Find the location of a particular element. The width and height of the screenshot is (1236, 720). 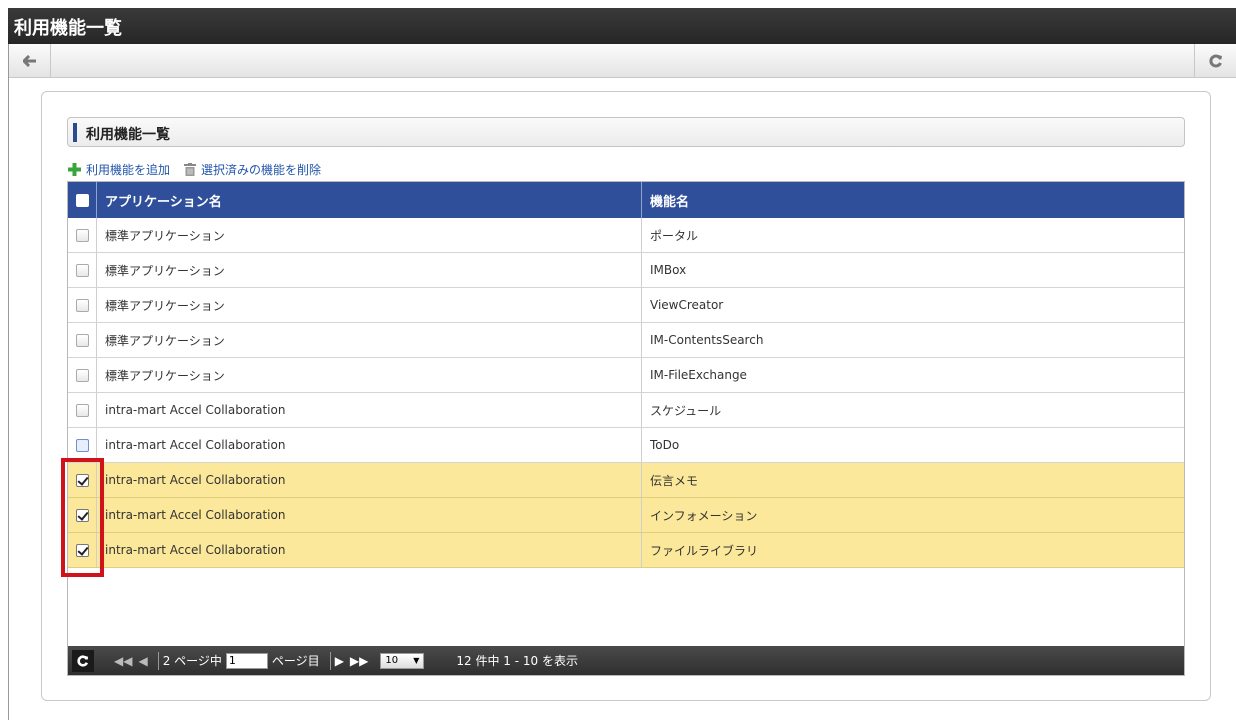

add-function-label: 利用機能を追加 is located at coordinates (128, 169).